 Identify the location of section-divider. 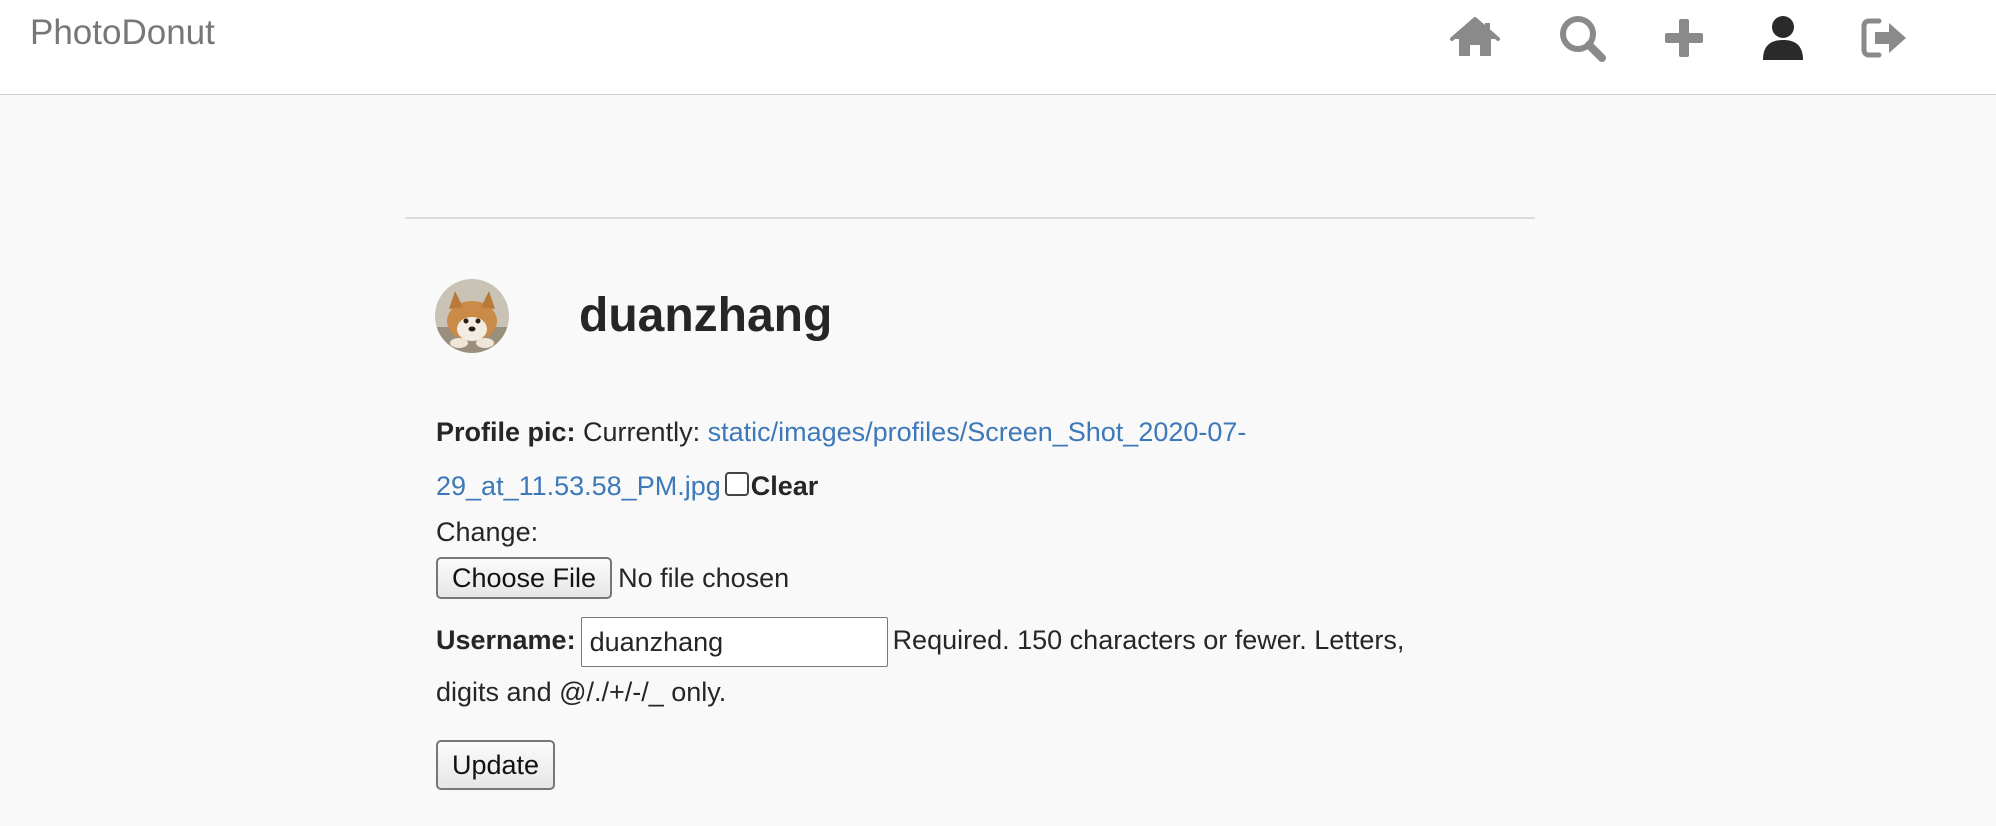
(970, 218).